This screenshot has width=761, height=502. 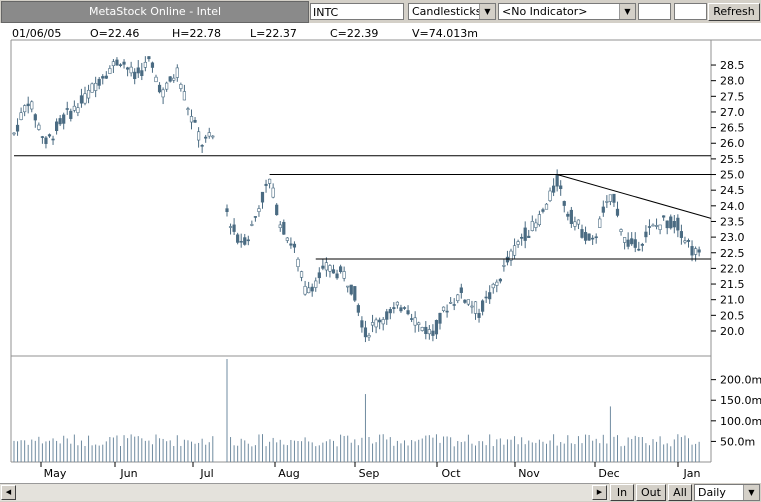 I want to click on volume-readout: V=74.013m, so click(x=445, y=33).